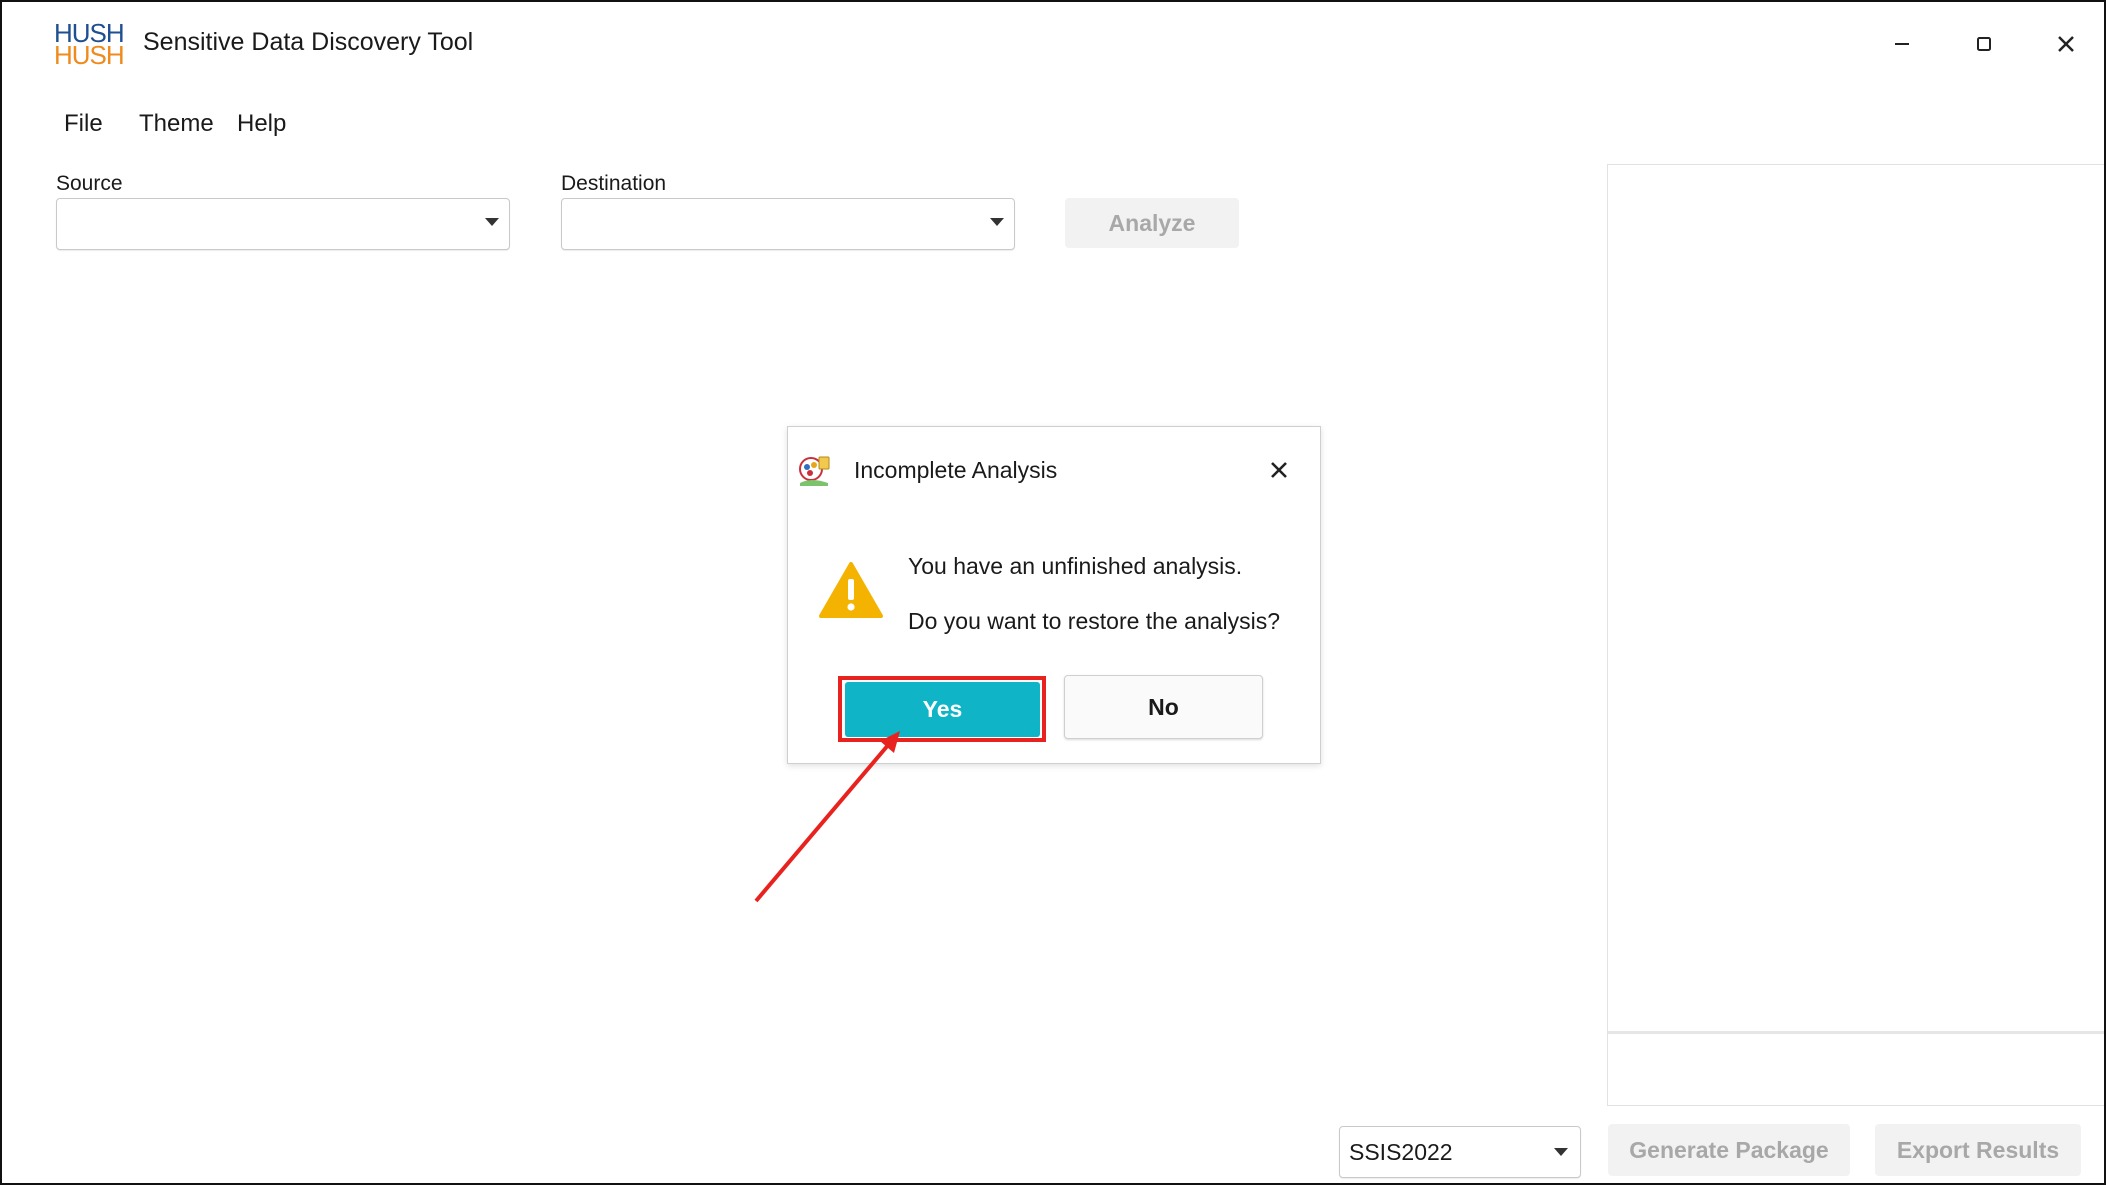 The width and height of the screenshot is (2106, 1185). What do you see at coordinates (614, 183) in the screenshot?
I see `destination-label: Destination` at bounding box center [614, 183].